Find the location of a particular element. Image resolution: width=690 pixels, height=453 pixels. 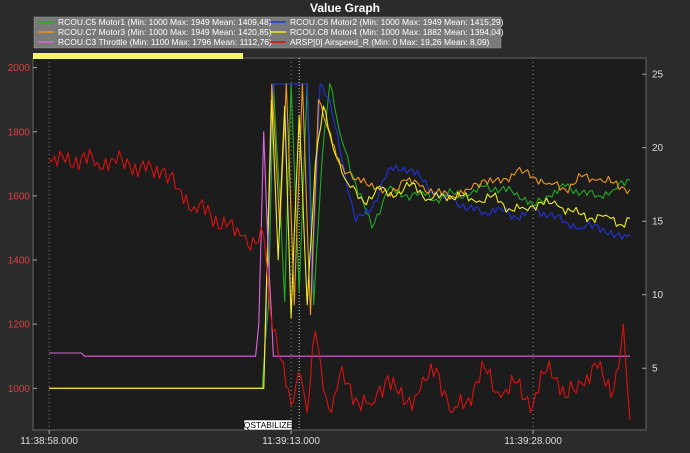

y-right-tick-label: 25 is located at coordinates (658, 75).